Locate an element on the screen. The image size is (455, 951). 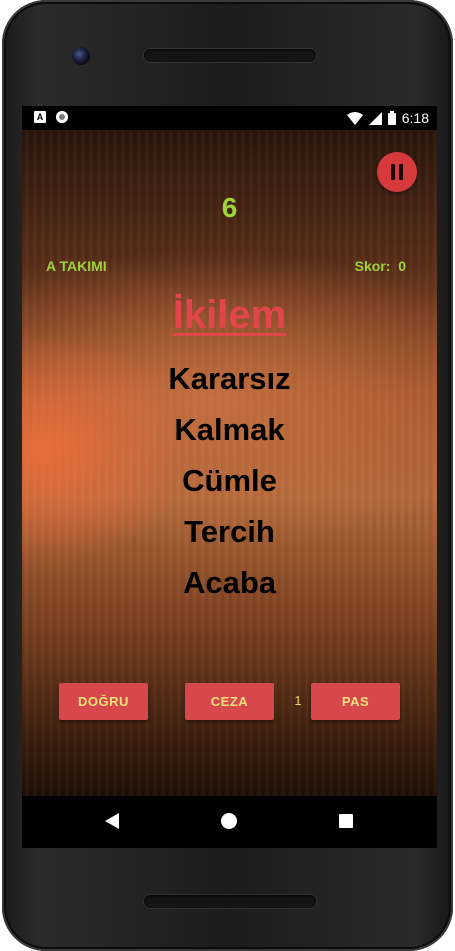
penalty-count: 1 is located at coordinates (298, 700).